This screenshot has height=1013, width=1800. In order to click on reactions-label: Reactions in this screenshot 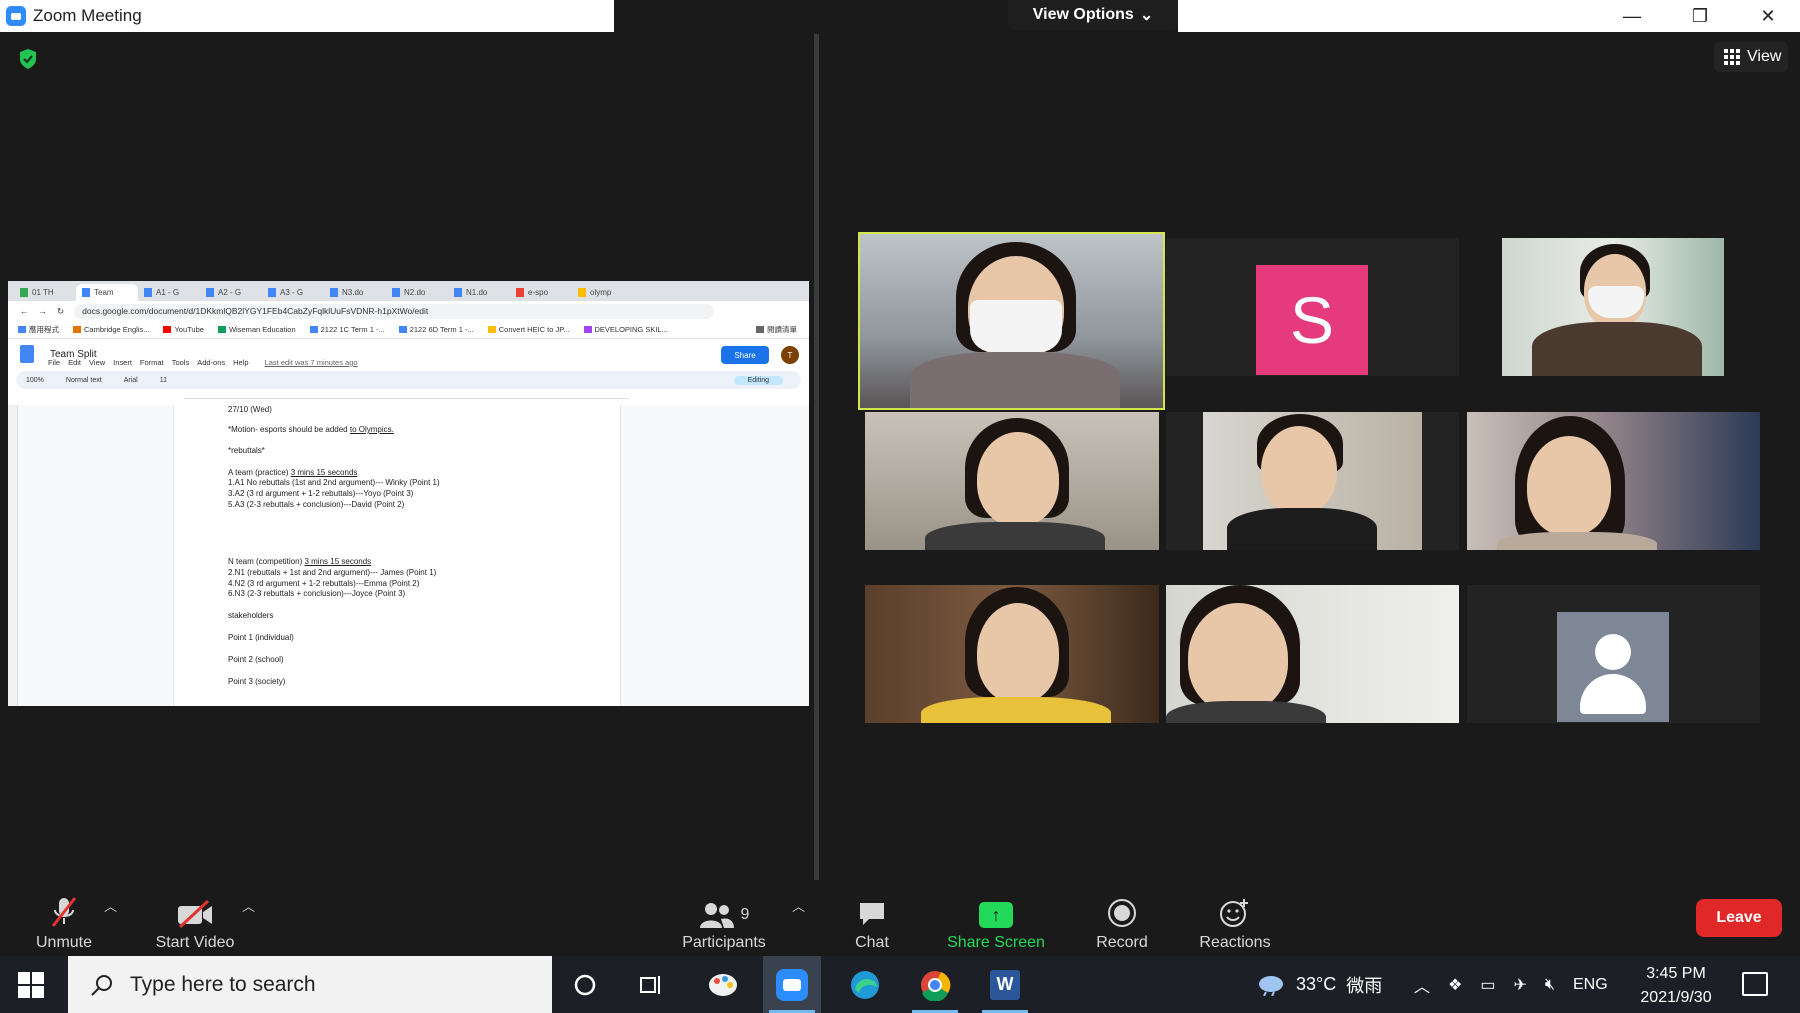, I will do `click(1235, 942)`.